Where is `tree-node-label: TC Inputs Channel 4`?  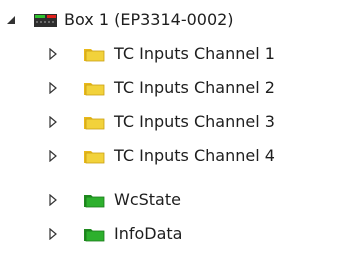 tree-node-label: TC Inputs Channel 4 is located at coordinates (194, 155).